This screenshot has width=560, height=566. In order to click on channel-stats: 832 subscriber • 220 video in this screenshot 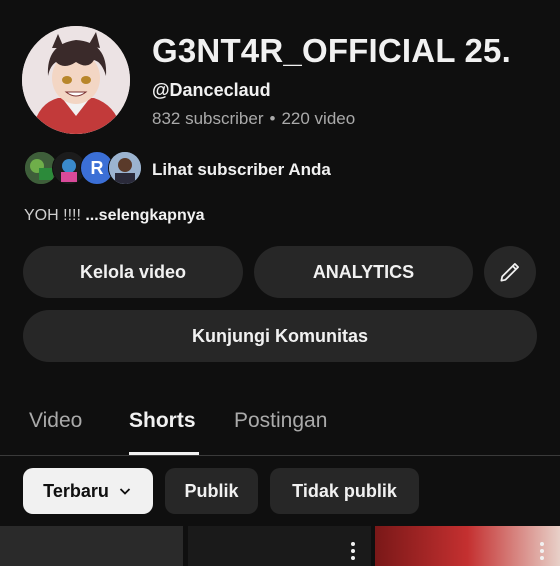, I will do `click(253, 119)`.